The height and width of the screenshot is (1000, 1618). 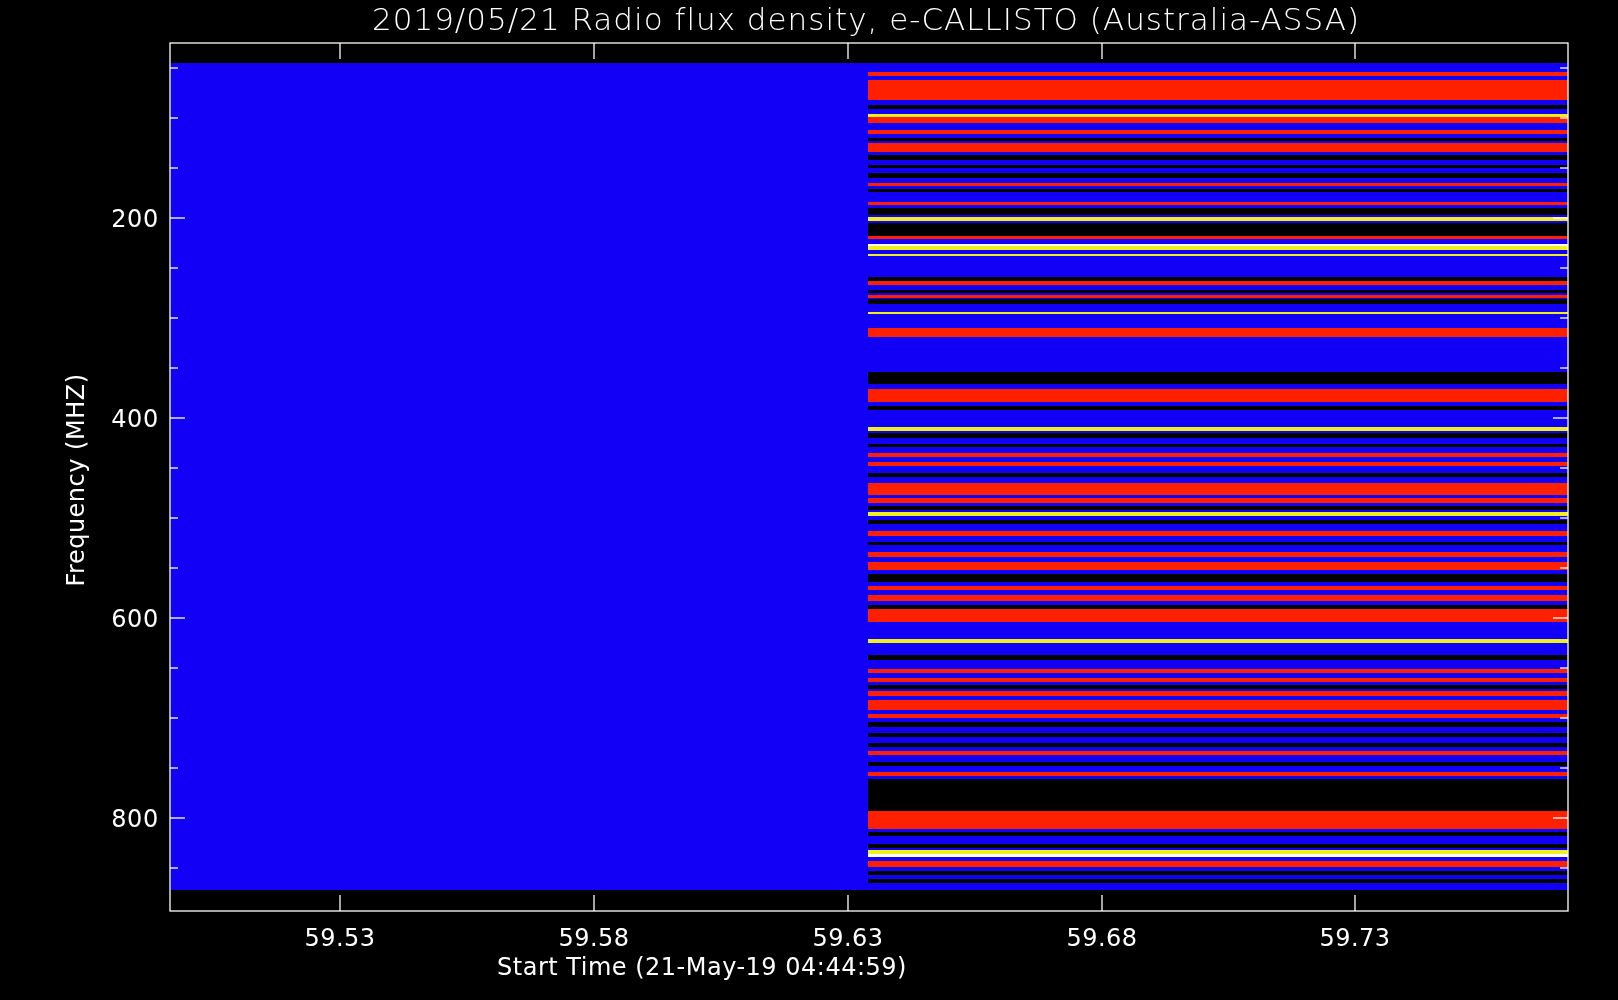 I want to click on x-tick-label: 59.73, so click(x=1355, y=938).